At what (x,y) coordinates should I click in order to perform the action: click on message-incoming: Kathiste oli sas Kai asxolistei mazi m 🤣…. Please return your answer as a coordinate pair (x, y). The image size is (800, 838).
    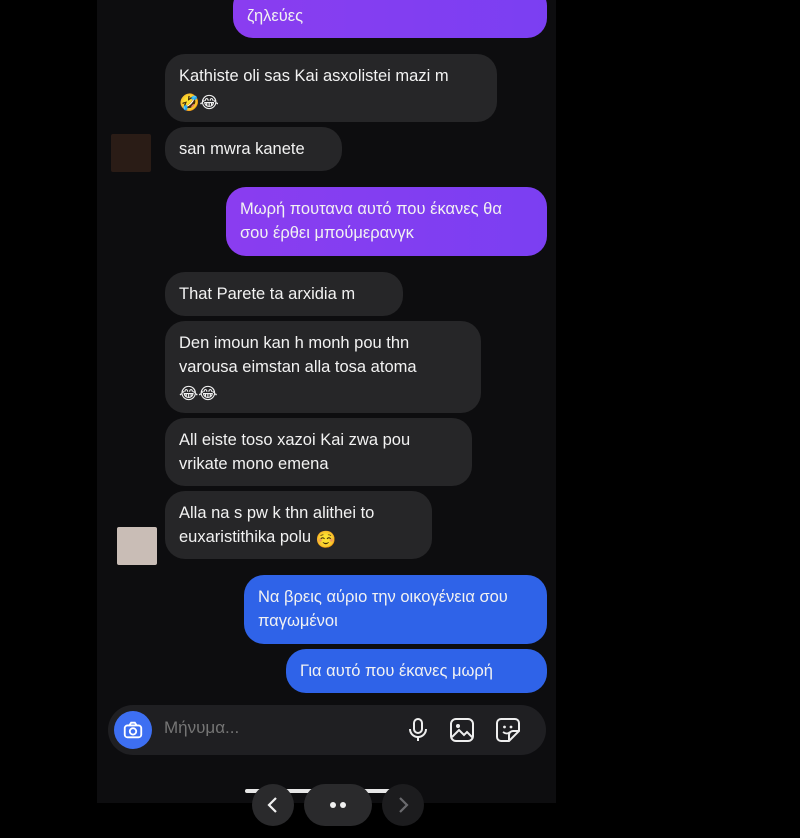
    Looking at the image, I should click on (331, 88).